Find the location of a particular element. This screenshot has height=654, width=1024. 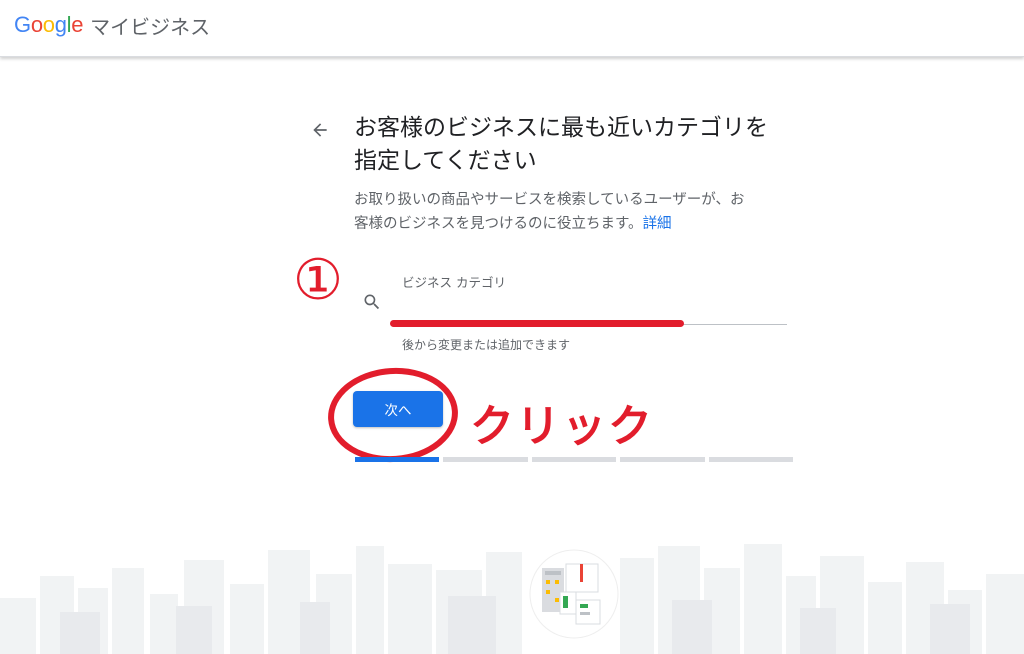

title-line-1: お客様のビジネスに最も近いカテゴリを is located at coordinates (561, 128).